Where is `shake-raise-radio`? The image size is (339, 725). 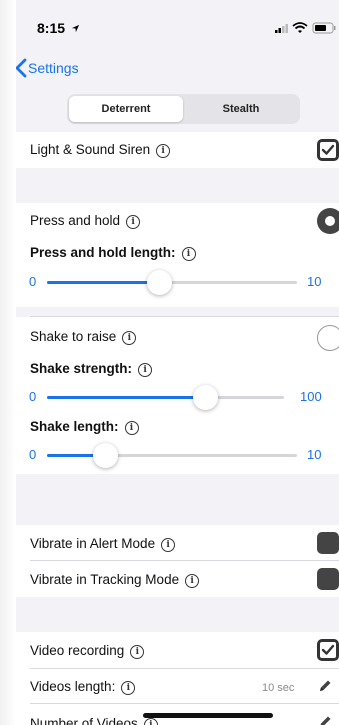 shake-raise-radio is located at coordinates (328, 338).